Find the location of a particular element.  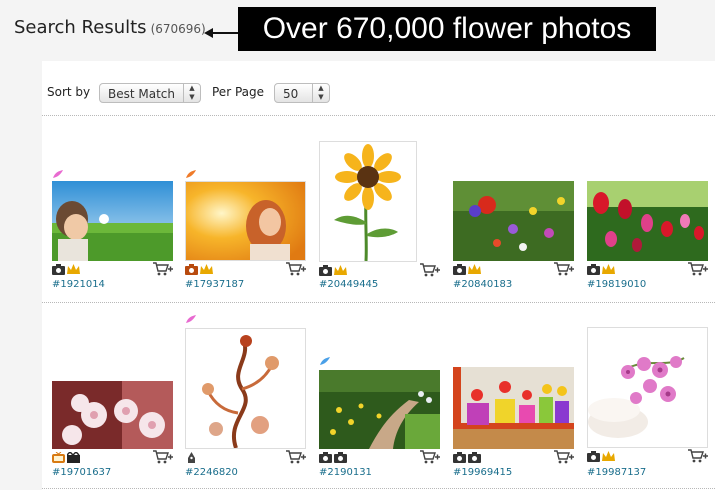

result-card: #1921014 is located at coordinates (114, 231).